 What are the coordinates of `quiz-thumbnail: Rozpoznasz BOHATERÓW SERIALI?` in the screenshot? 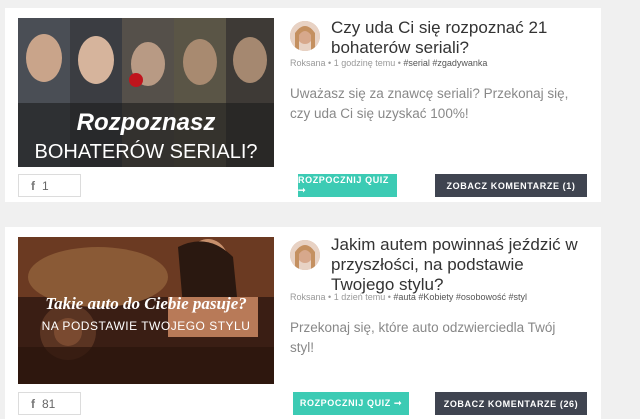 It's located at (146, 92).